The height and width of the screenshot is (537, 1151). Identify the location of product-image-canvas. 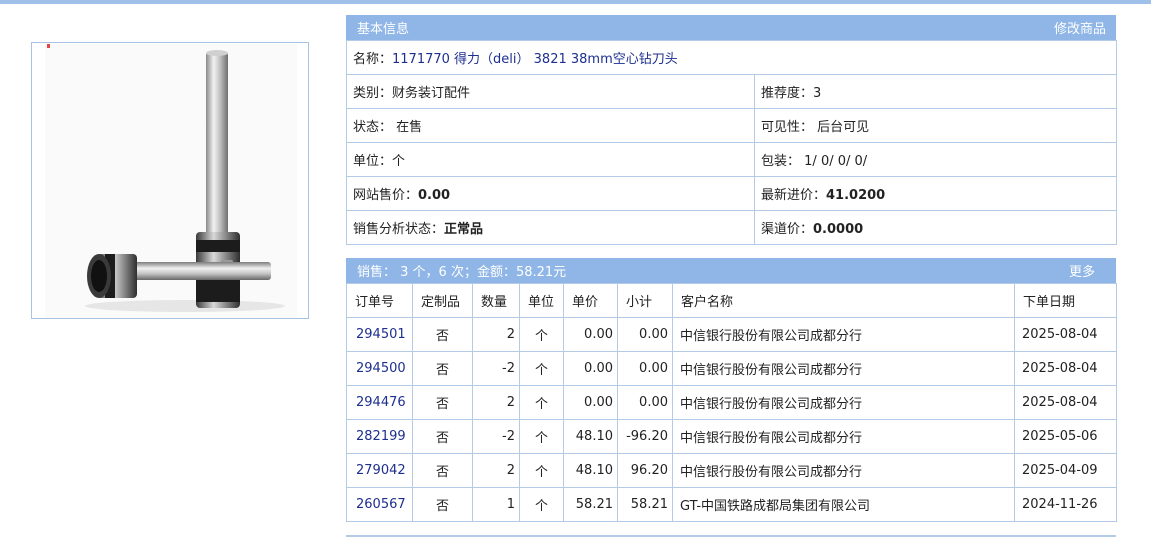
(171, 181).